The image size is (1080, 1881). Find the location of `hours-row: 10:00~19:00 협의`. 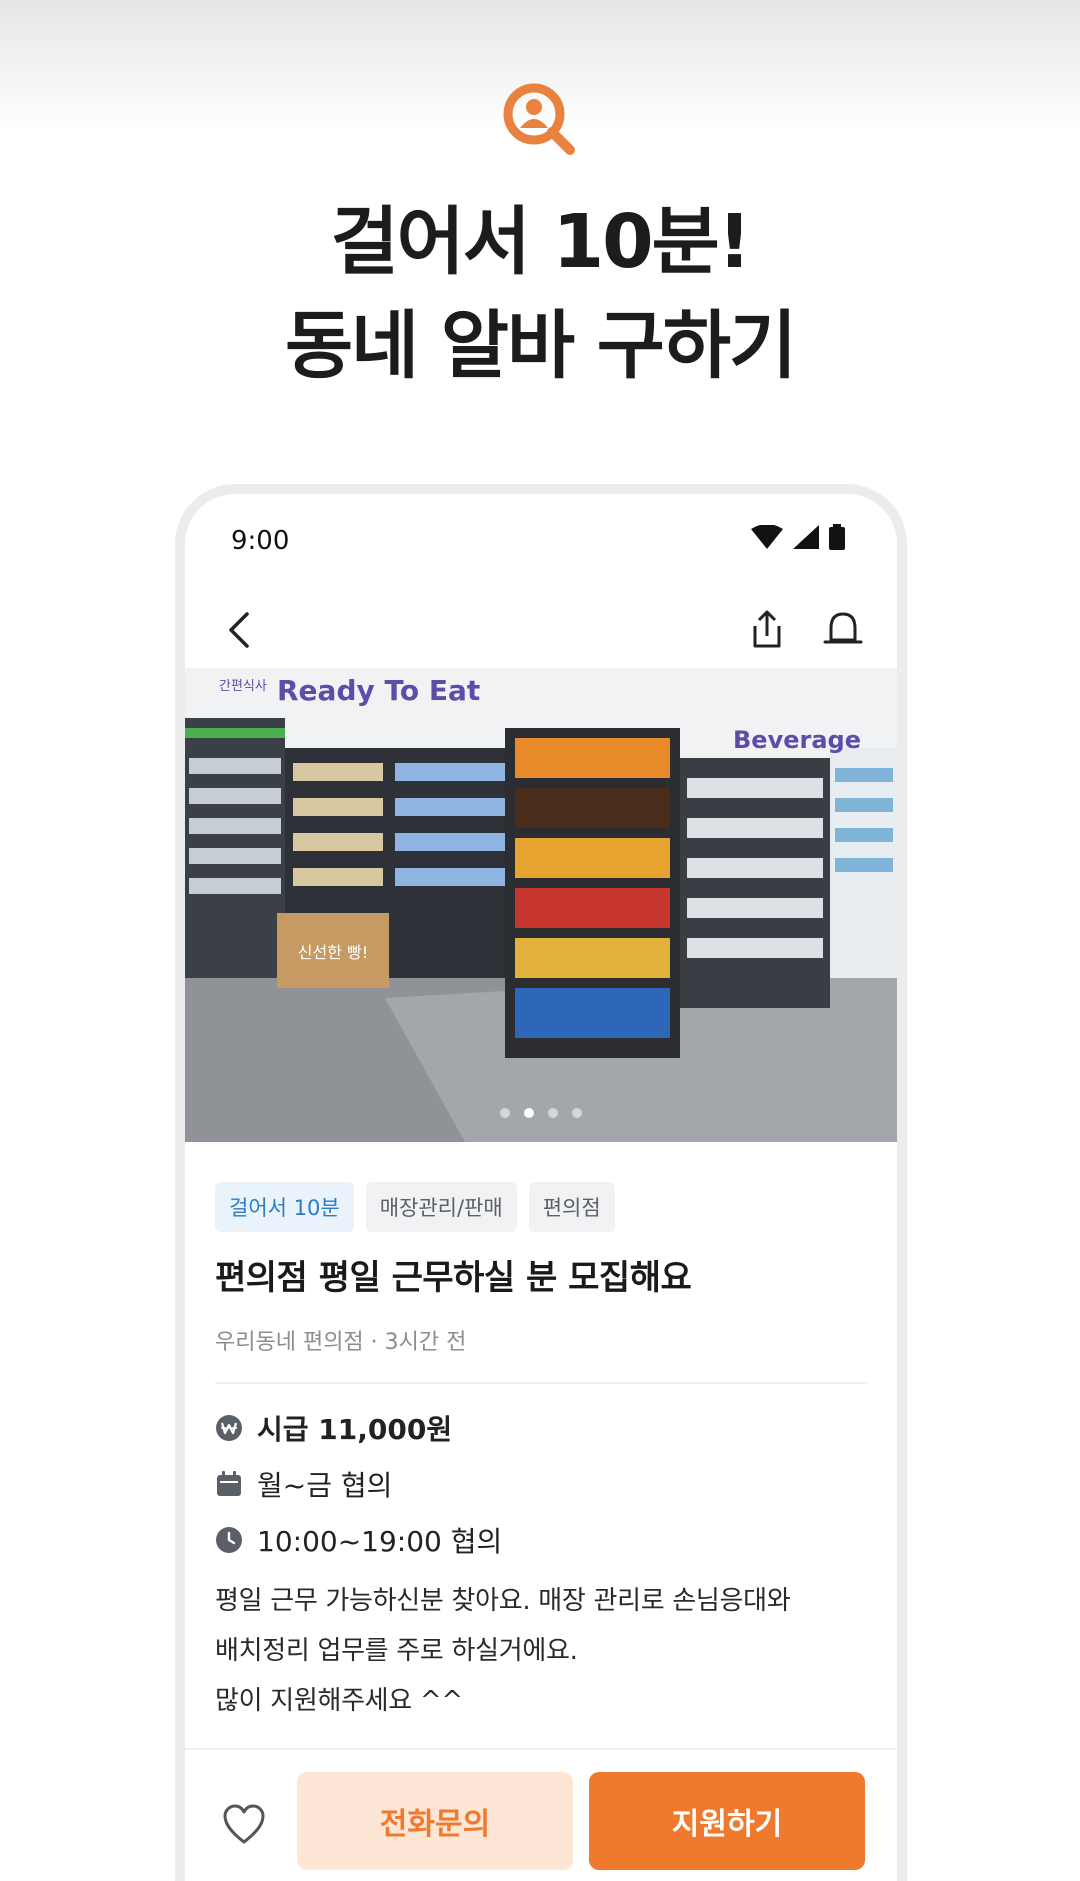

hours-row: 10:00~19:00 협의 is located at coordinates (358, 1540).